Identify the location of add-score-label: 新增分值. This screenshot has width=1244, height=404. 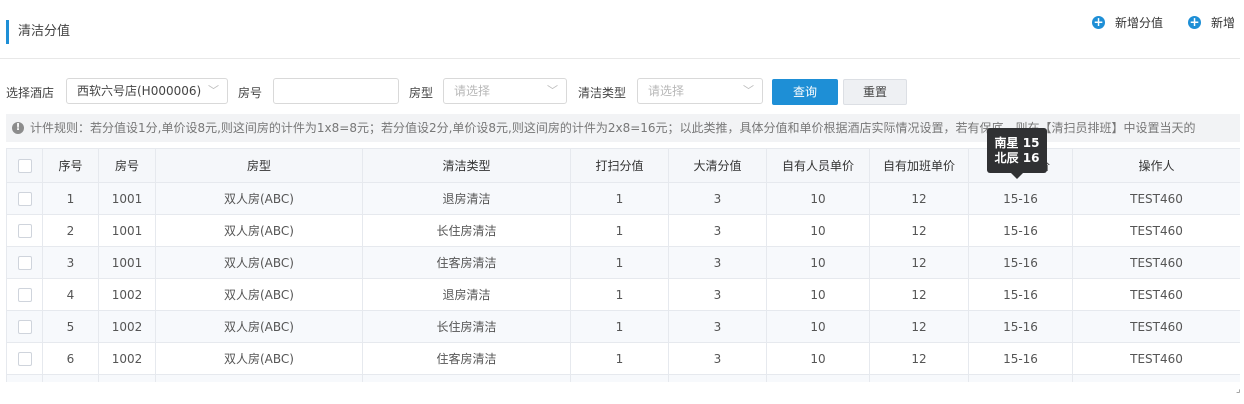
(1139, 23).